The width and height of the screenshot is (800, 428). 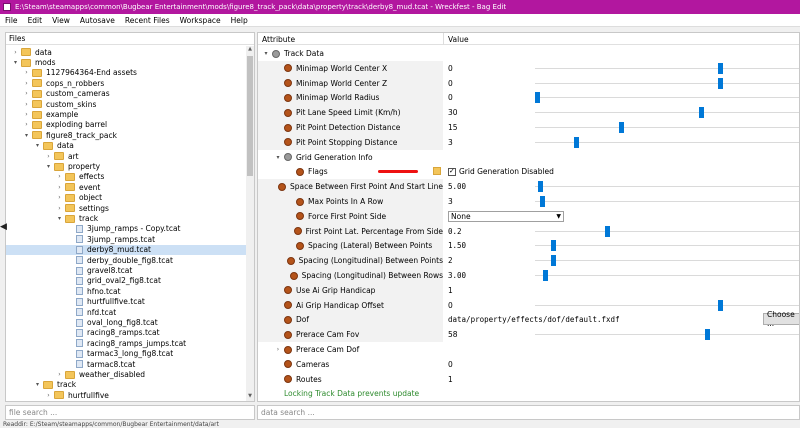 I want to click on property-row: Spacing (Longitudinal) Between Rows 3.00, so click(x=528, y=275).